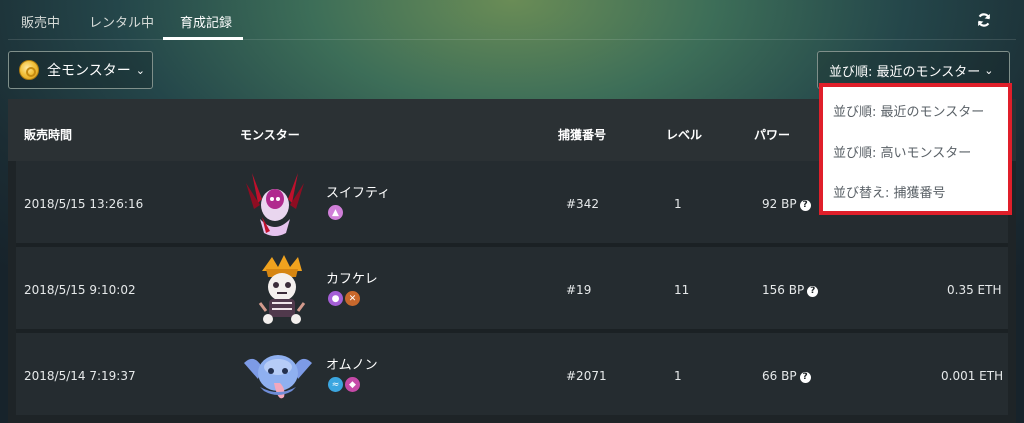 The width and height of the screenshot is (1024, 423). Describe the element at coordinates (40, 21) in the screenshot. I see `tab-on-sale: 販売中` at that location.